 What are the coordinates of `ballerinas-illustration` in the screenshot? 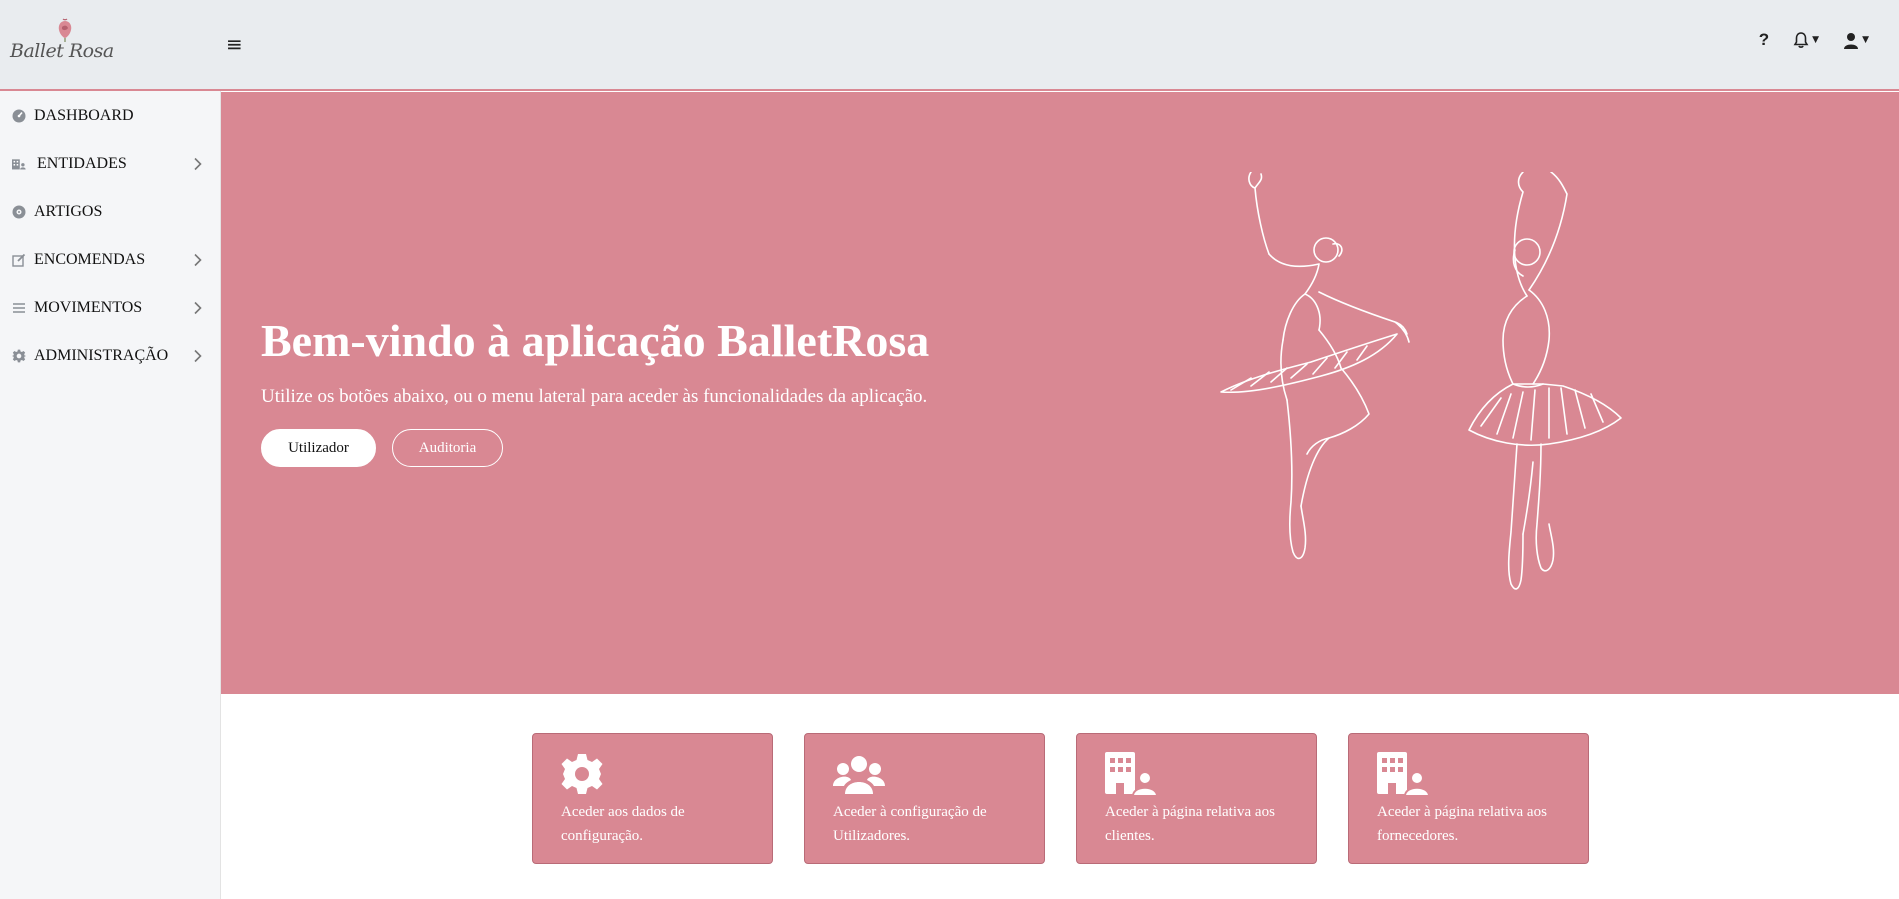 It's located at (1421, 381).